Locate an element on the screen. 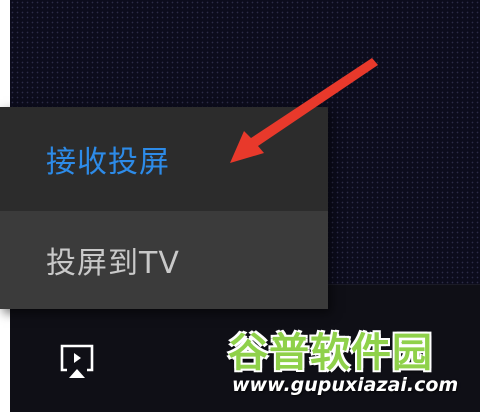  screen-cast-icon is located at coordinates (77, 361).